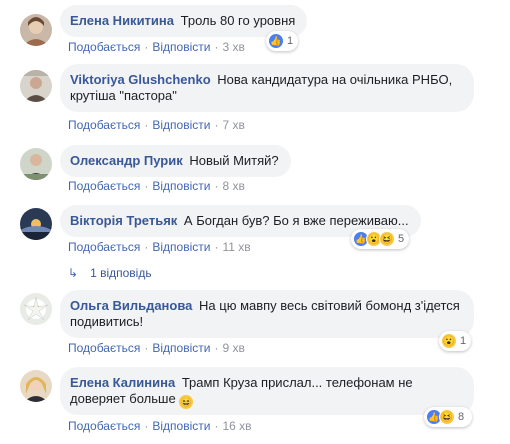 The width and height of the screenshot is (510, 444). I want to click on reaction-summary: 😮 1, so click(455, 341).